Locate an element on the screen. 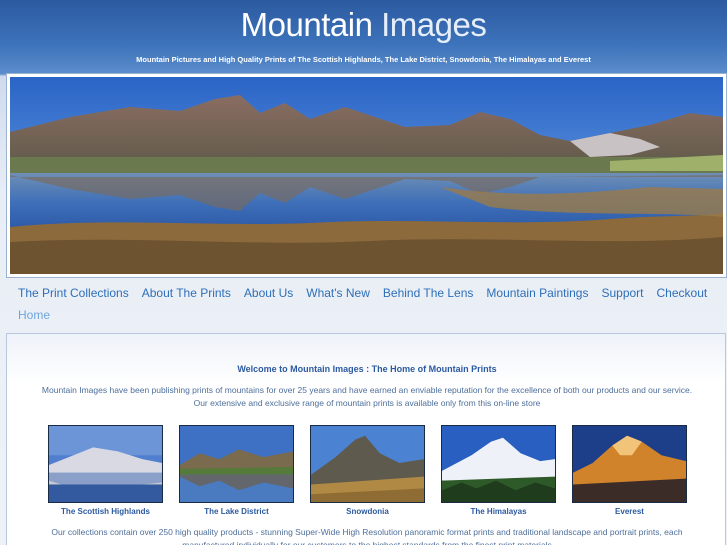  nav-item-behind-the-lens: Behind The Lens is located at coordinates (428, 293).